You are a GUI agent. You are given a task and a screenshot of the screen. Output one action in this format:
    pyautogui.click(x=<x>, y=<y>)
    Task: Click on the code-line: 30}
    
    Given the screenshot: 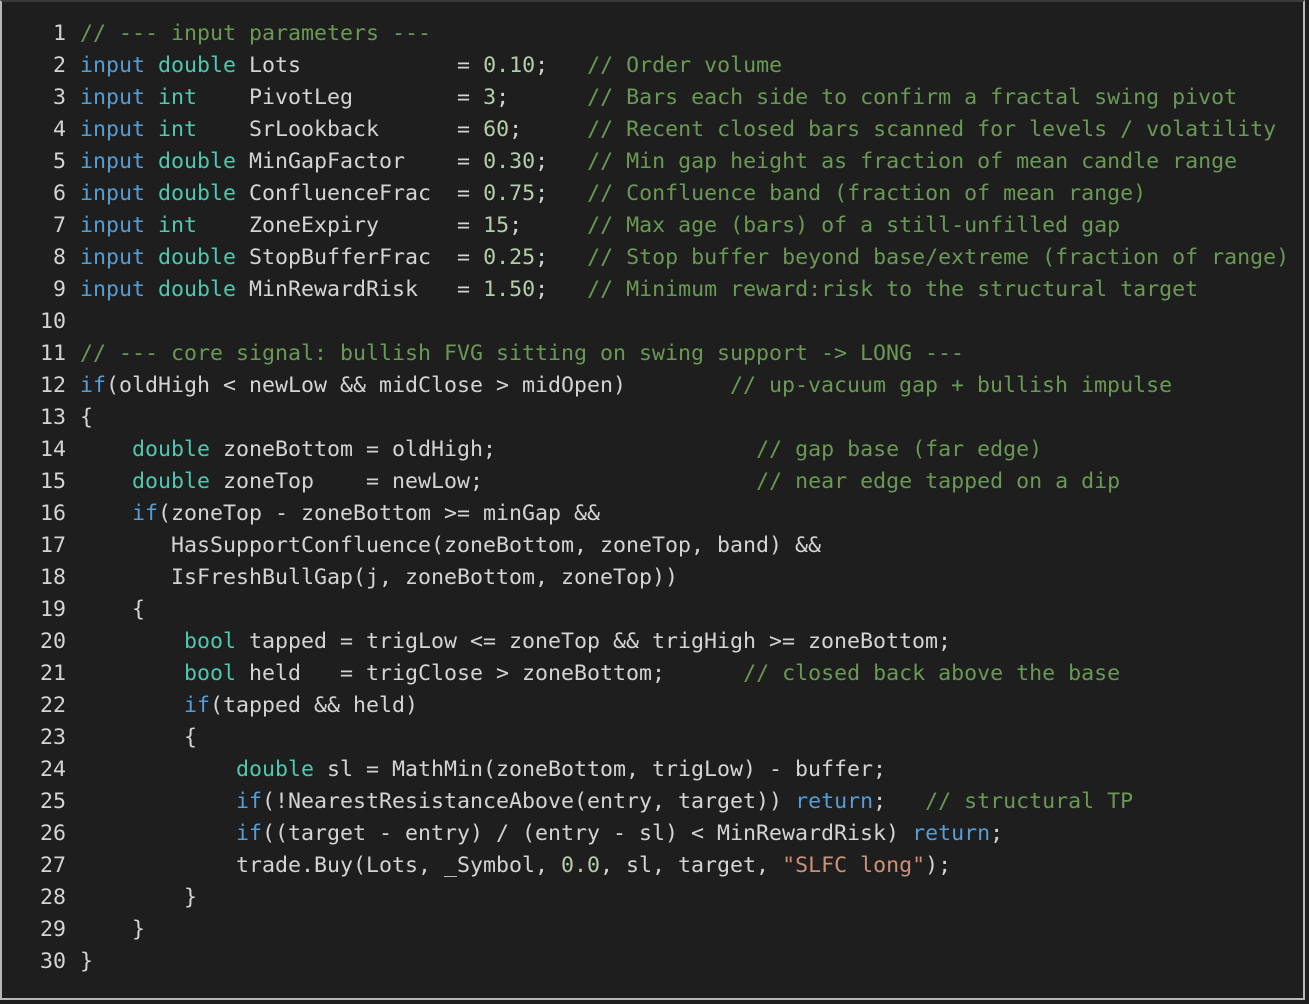 What is the action you would take?
    pyautogui.click(x=645, y=962)
    